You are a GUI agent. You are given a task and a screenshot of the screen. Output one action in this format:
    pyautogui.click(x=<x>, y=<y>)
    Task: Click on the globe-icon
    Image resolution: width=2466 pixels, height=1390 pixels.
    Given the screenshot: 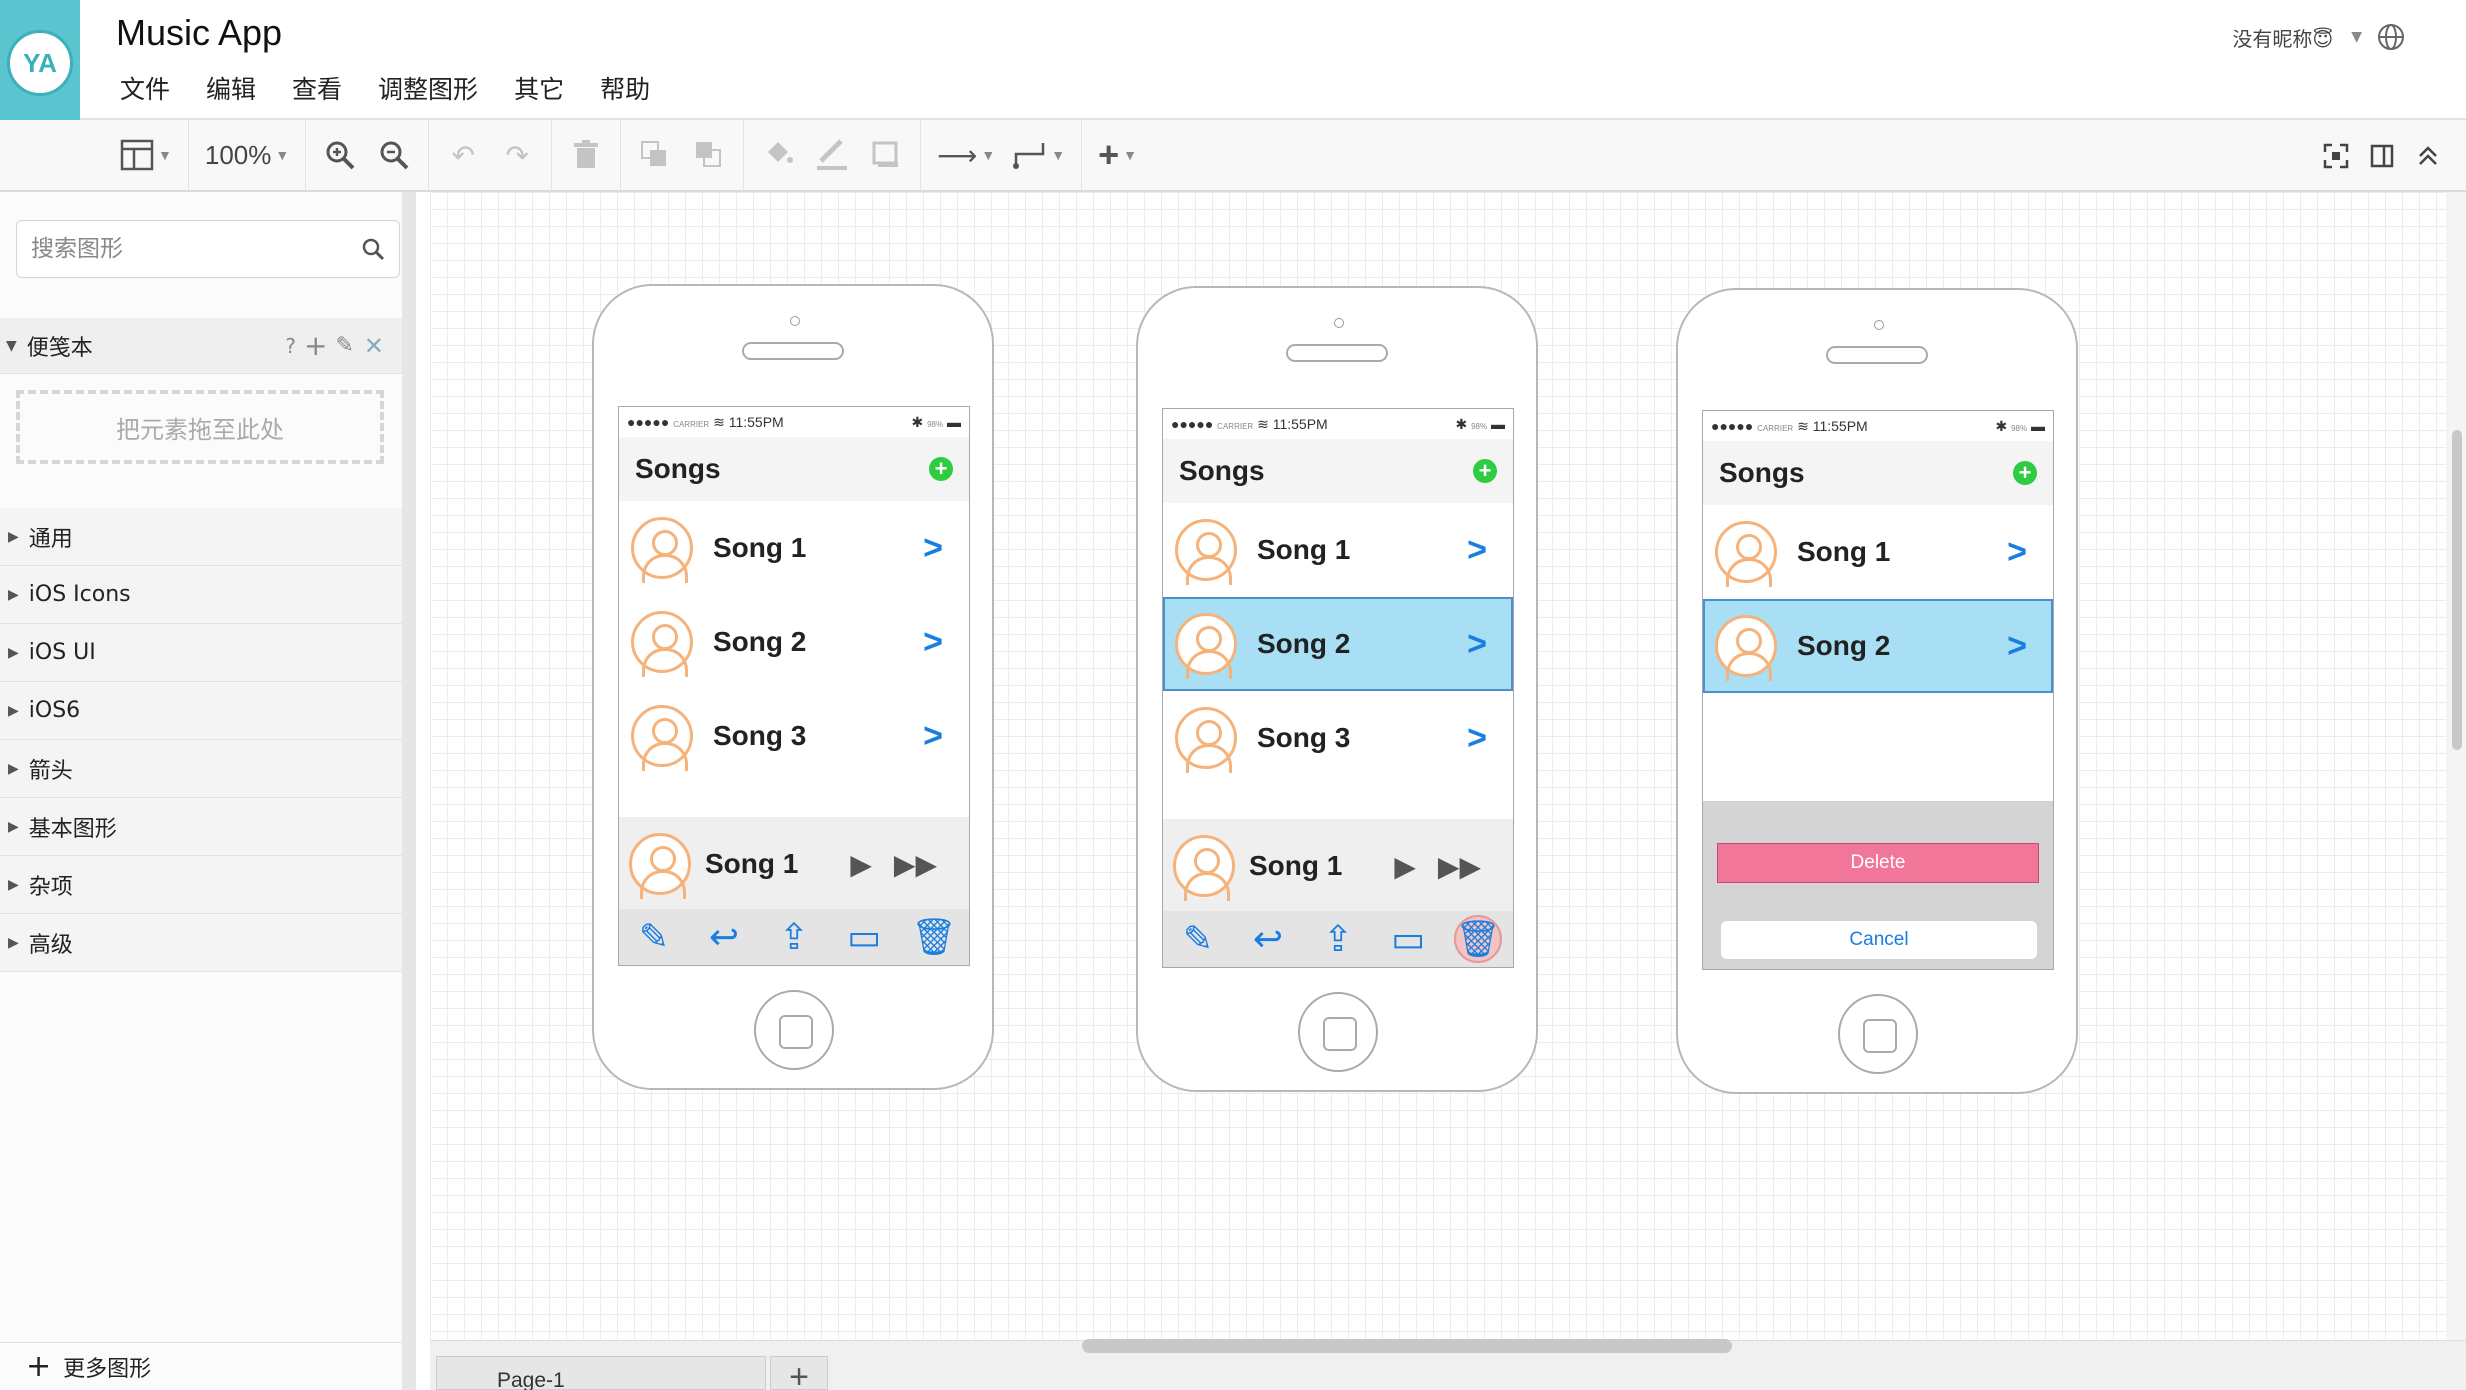 What is the action you would take?
    pyautogui.click(x=2391, y=37)
    